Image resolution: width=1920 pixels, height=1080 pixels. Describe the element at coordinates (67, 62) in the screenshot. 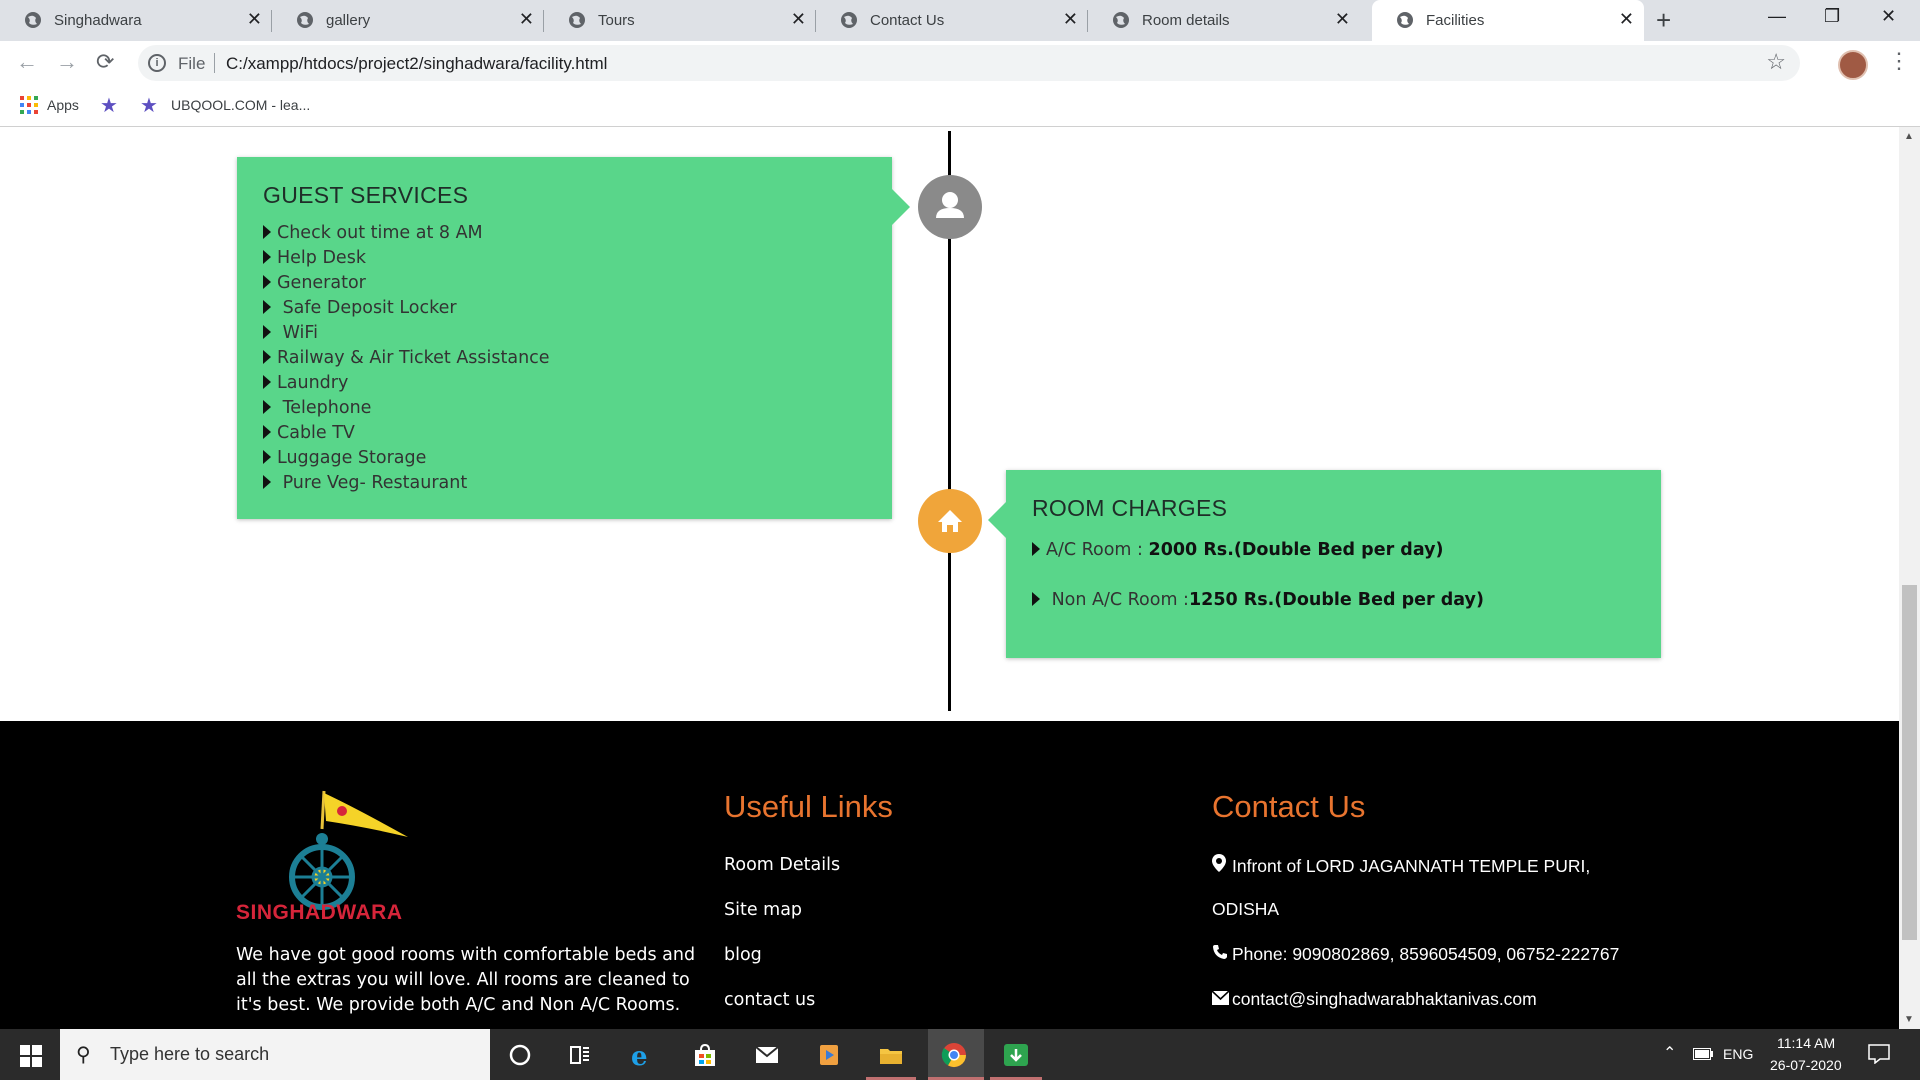

I see `forward-button: →` at that location.